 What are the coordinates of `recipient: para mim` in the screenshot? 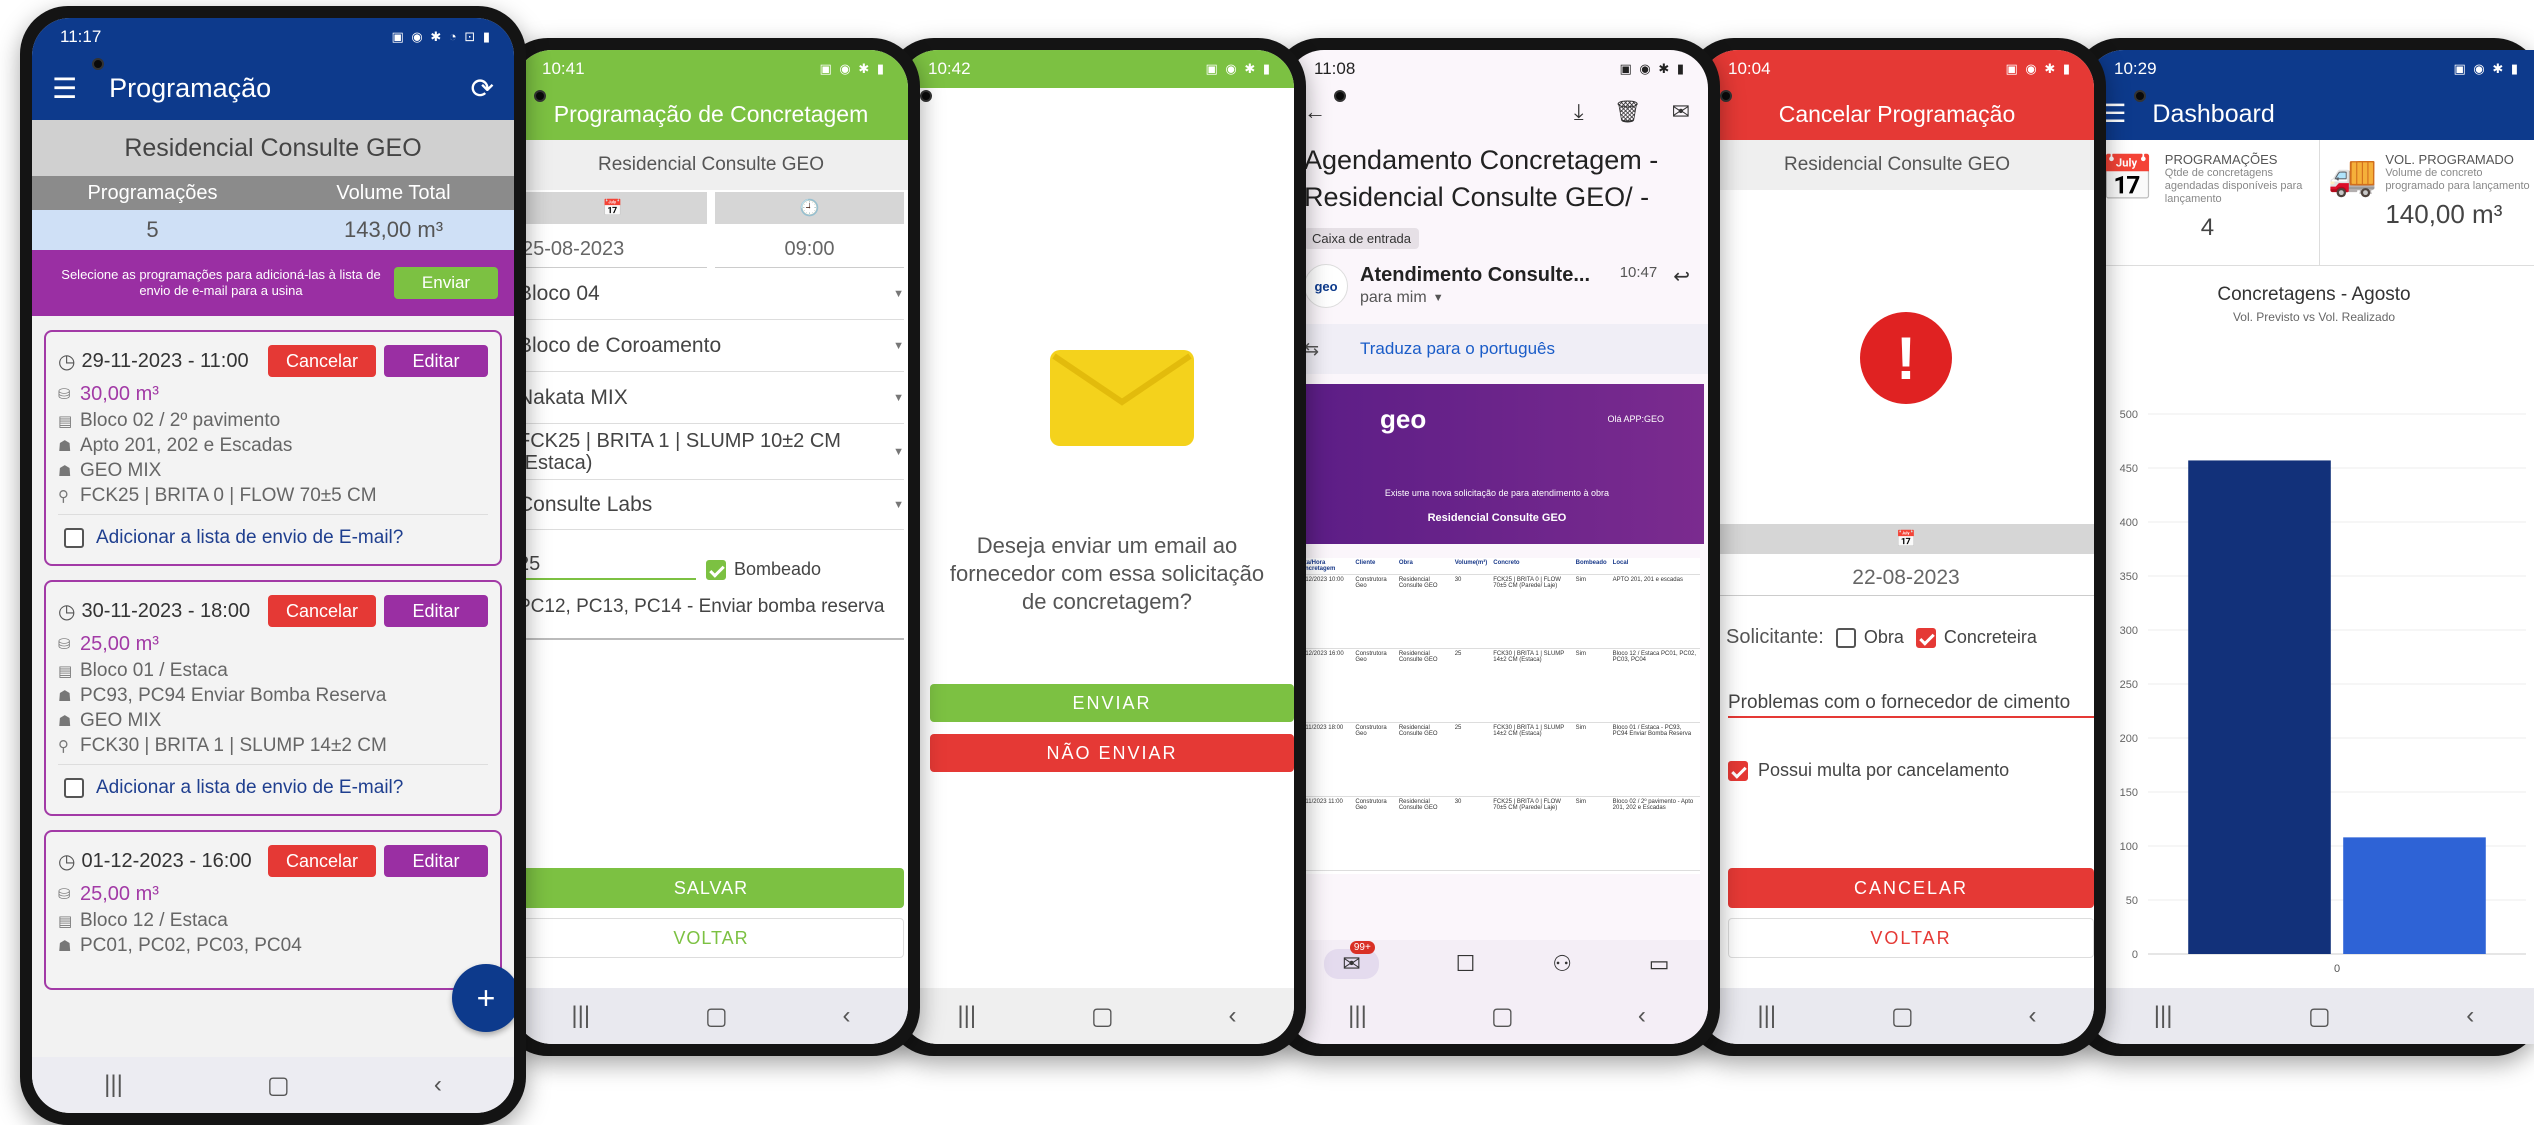 It's located at (1393, 298).